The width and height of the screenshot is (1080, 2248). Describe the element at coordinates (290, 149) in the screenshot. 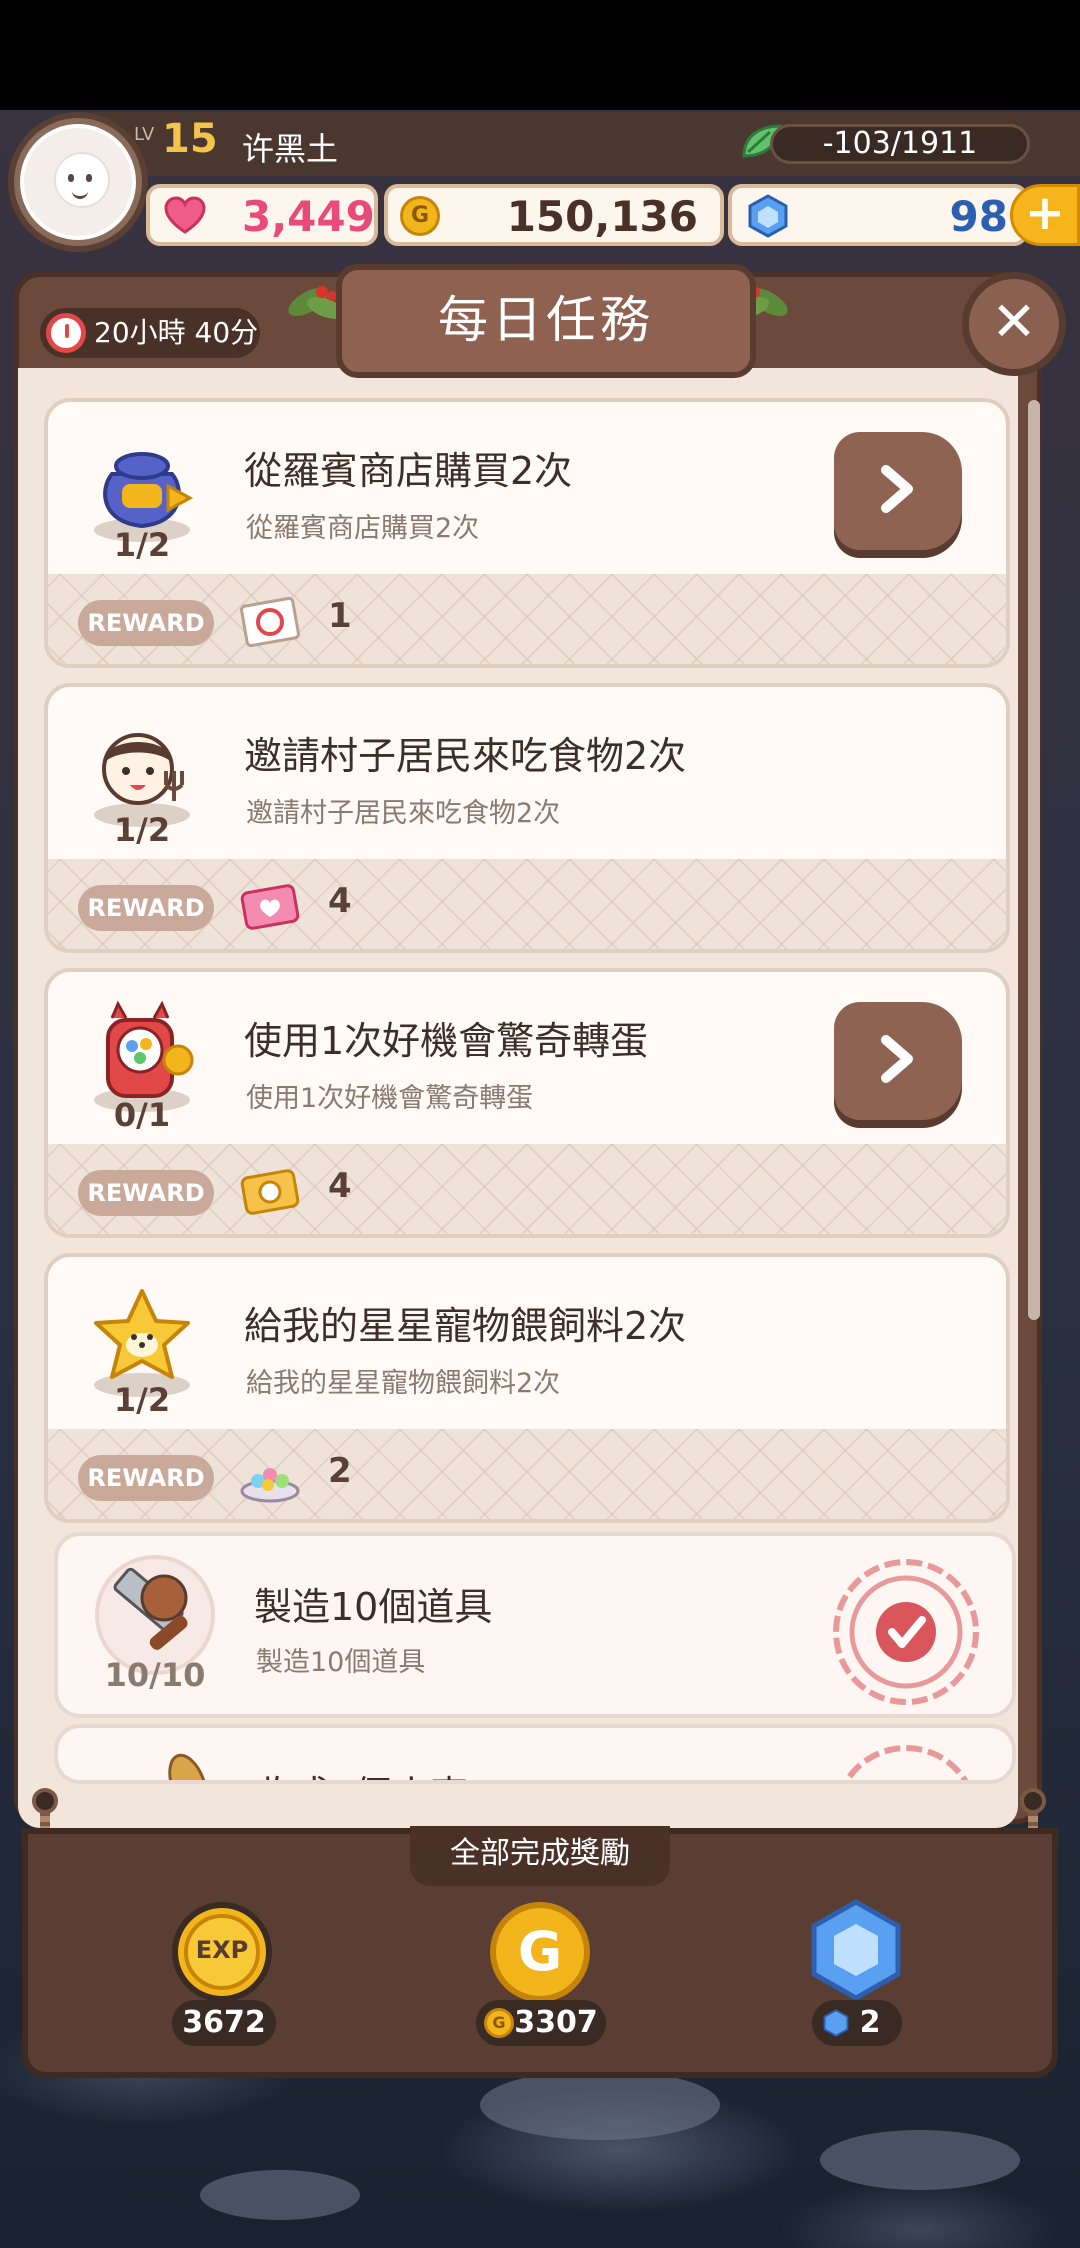

I see `player-name: 许黑土` at that location.